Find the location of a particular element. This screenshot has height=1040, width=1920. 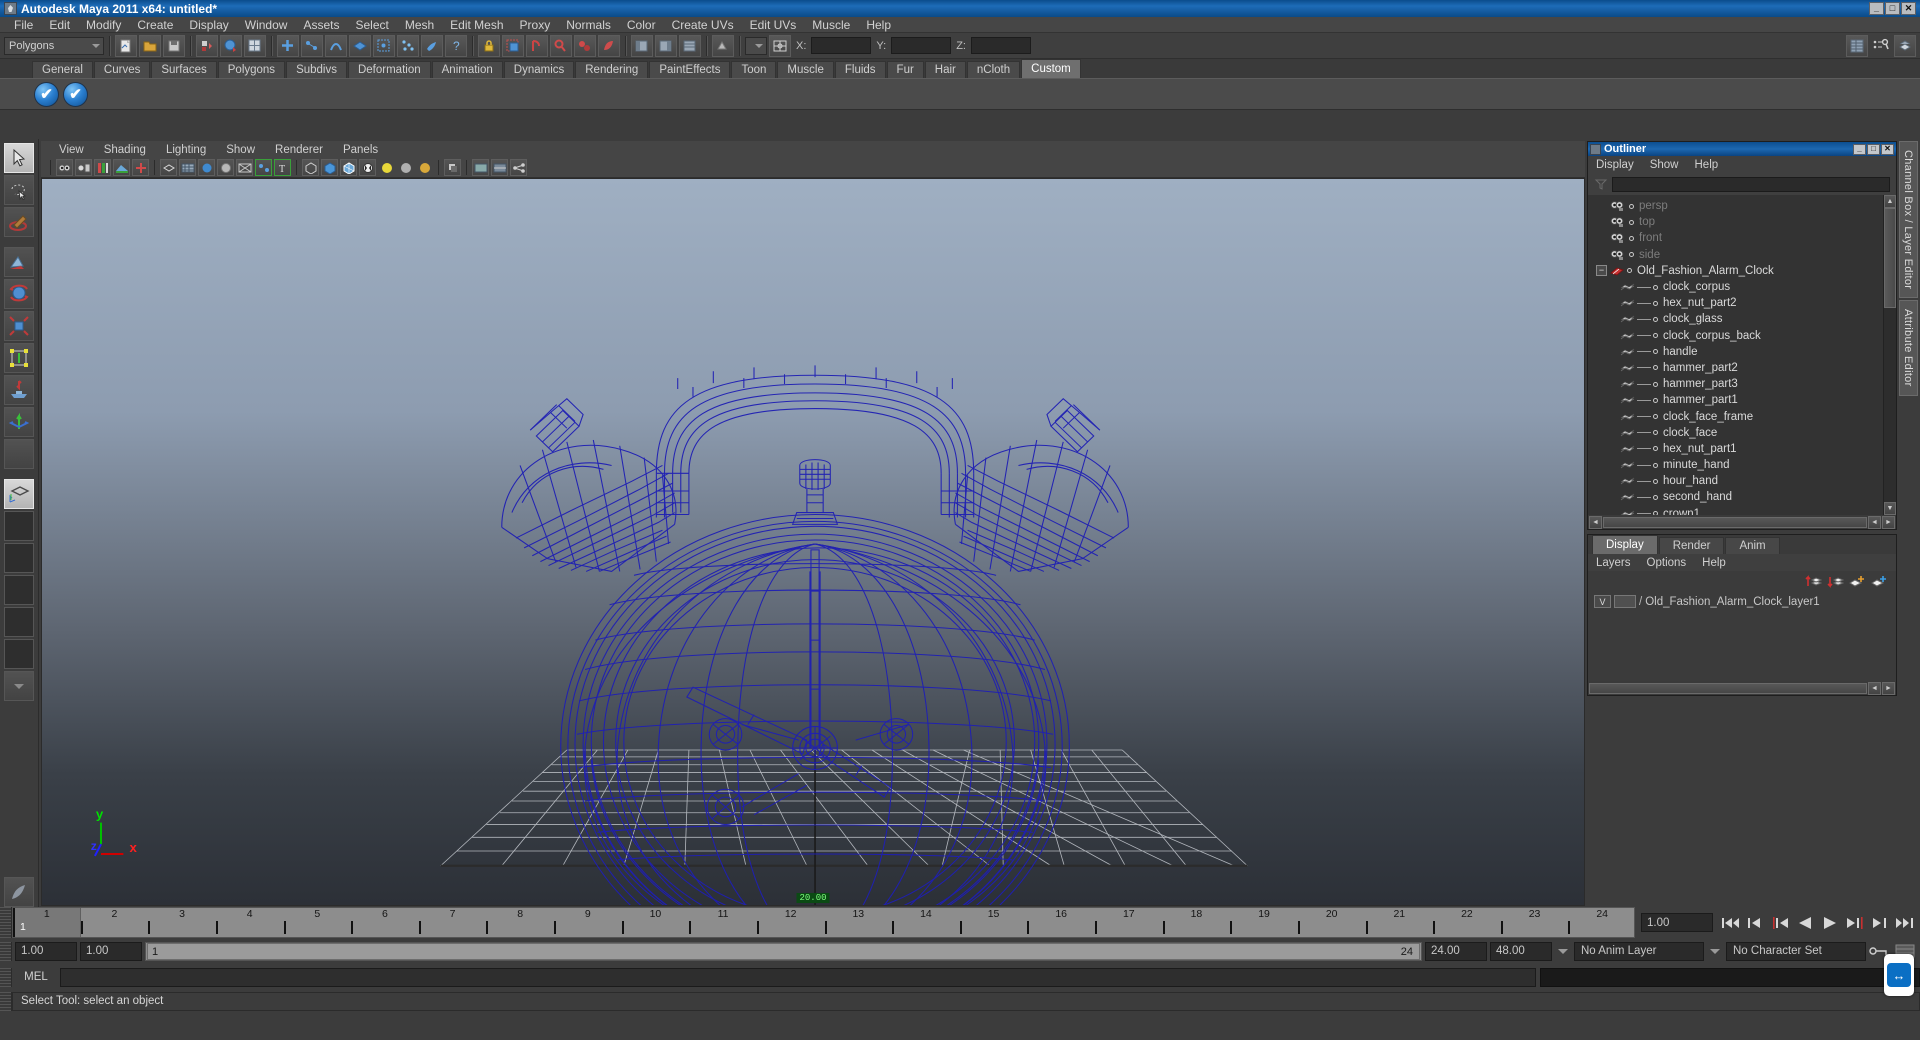

menu-item-window: Window is located at coordinates (266, 25).